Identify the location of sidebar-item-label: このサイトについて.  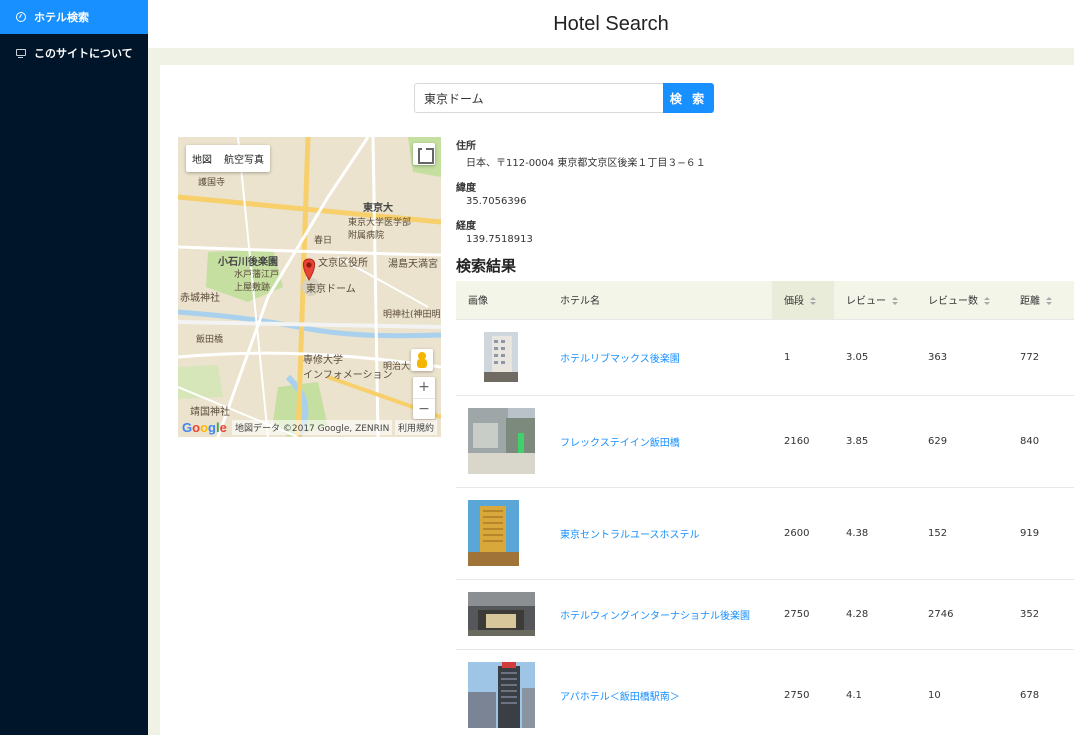
(83, 53).